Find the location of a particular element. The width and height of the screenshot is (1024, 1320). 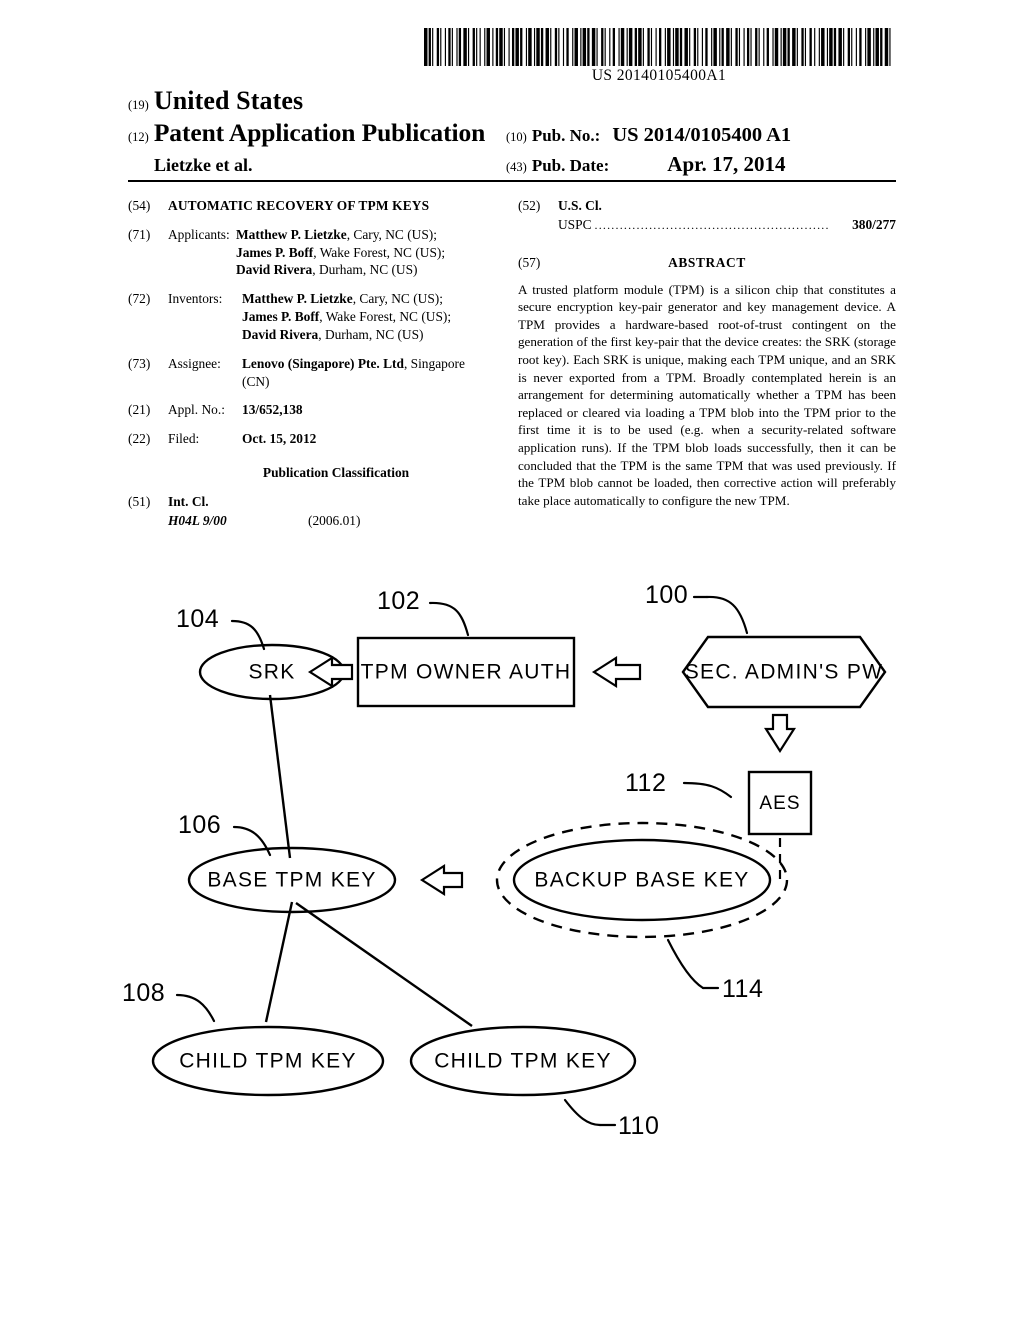

field-filed-date: (22) Filed: Oct. 15, 2012 is located at coordinates (319, 439).